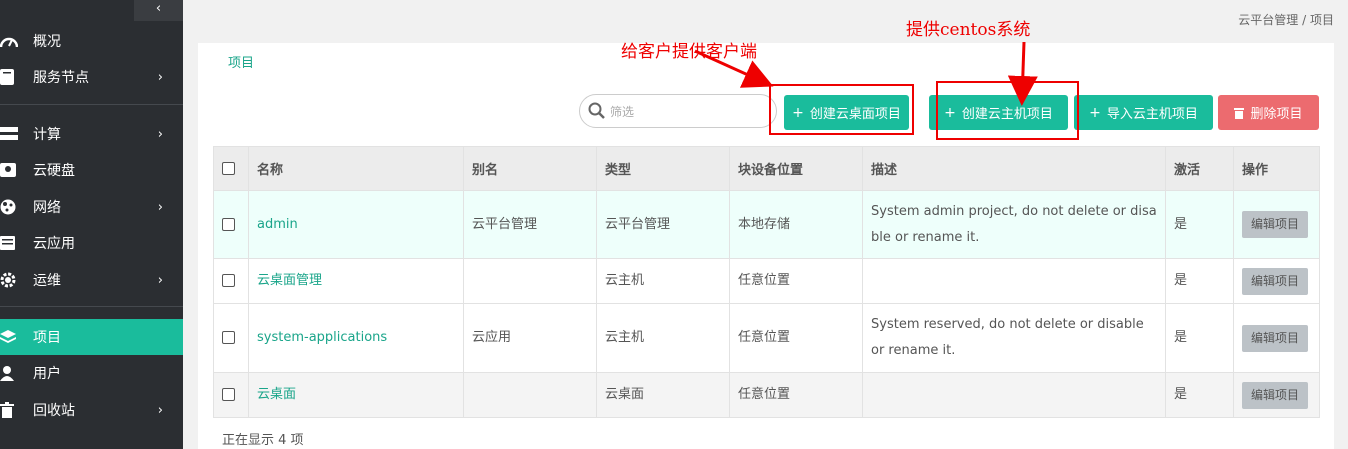 The width and height of the screenshot is (1348, 449). What do you see at coordinates (734, 68) in the screenshot?
I see `annotation-arrow-client` at bounding box center [734, 68].